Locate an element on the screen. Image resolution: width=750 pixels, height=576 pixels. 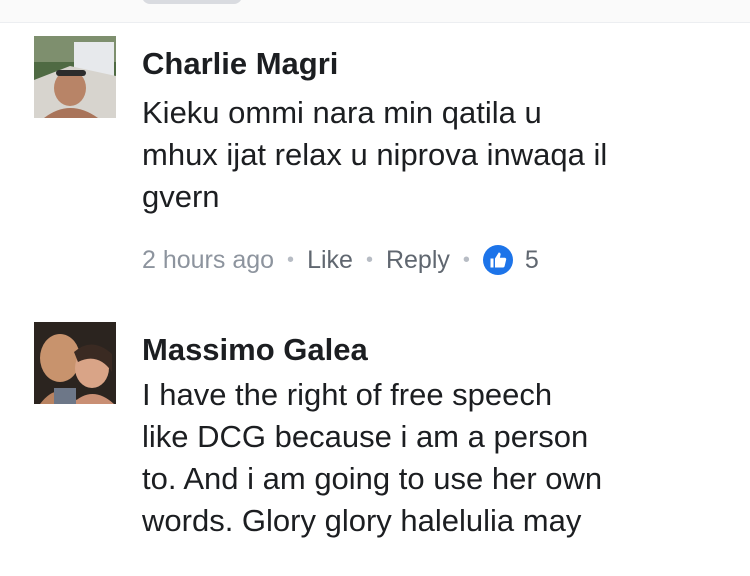
thumbs-up-icon is located at coordinates (497, 260).